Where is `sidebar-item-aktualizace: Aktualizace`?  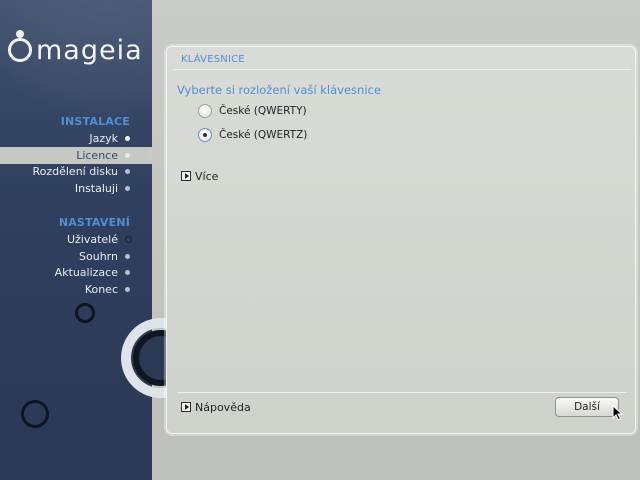
sidebar-item-aktualizace: Aktualizace is located at coordinates (76, 272).